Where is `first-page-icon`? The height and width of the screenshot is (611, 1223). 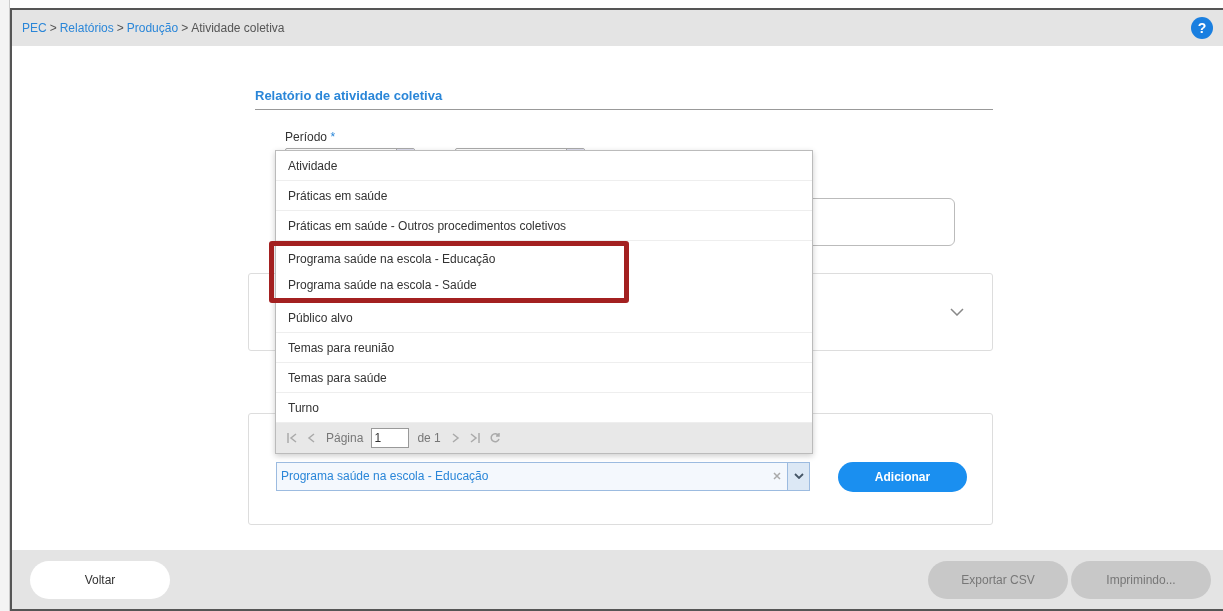 first-page-icon is located at coordinates (292, 438).